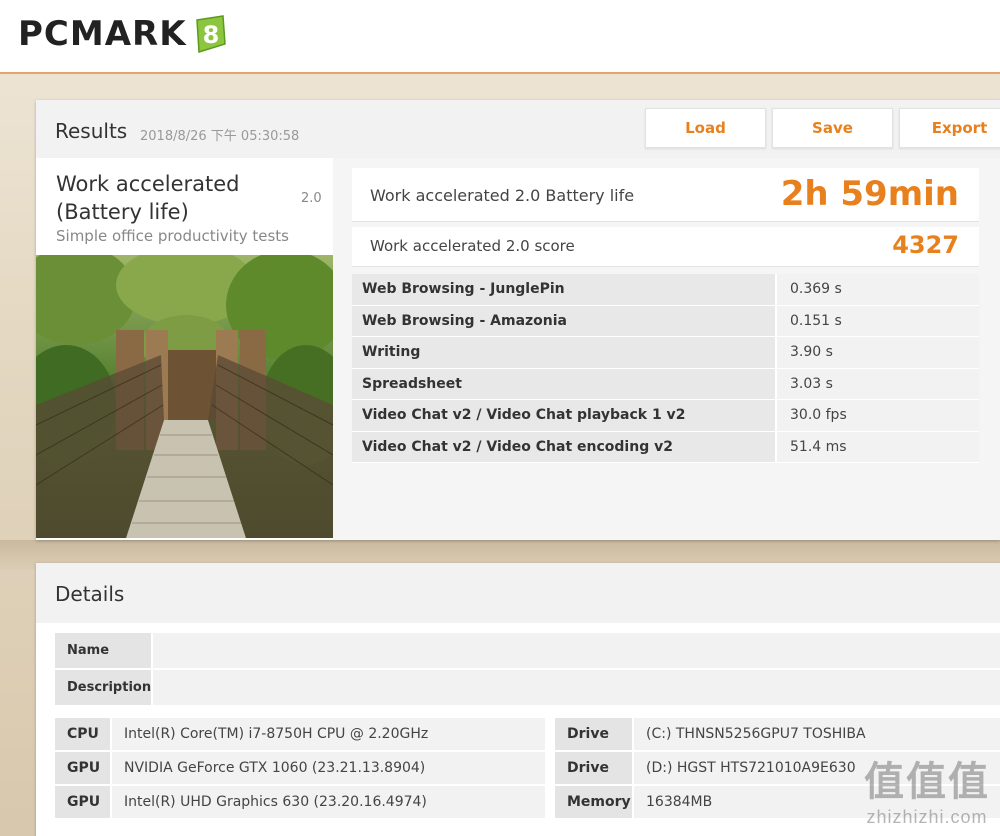 The height and width of the screenshot is (836, 1000). Describe the element at coordinates (500, 37) in the screenshot. I see `app-header: PCMARK 8` at that location.